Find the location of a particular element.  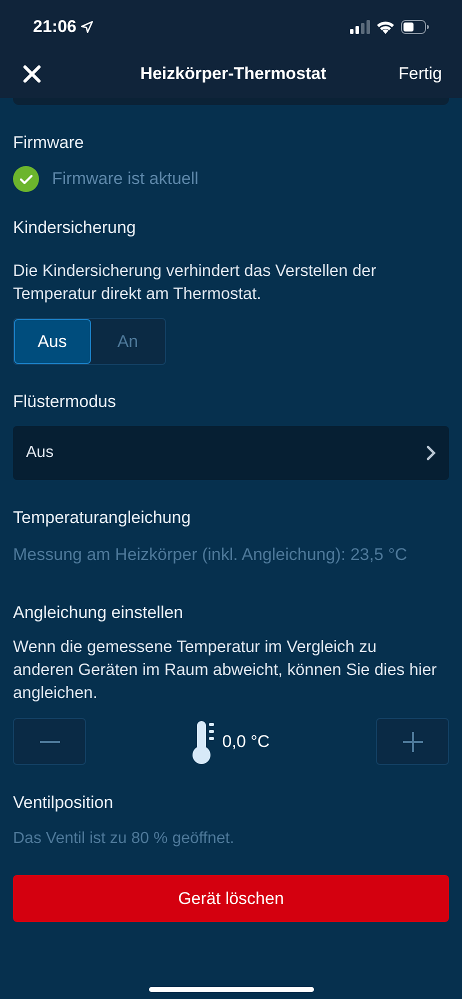

delete-device-button: Gerät löschen is located at coordinates (231, 898).